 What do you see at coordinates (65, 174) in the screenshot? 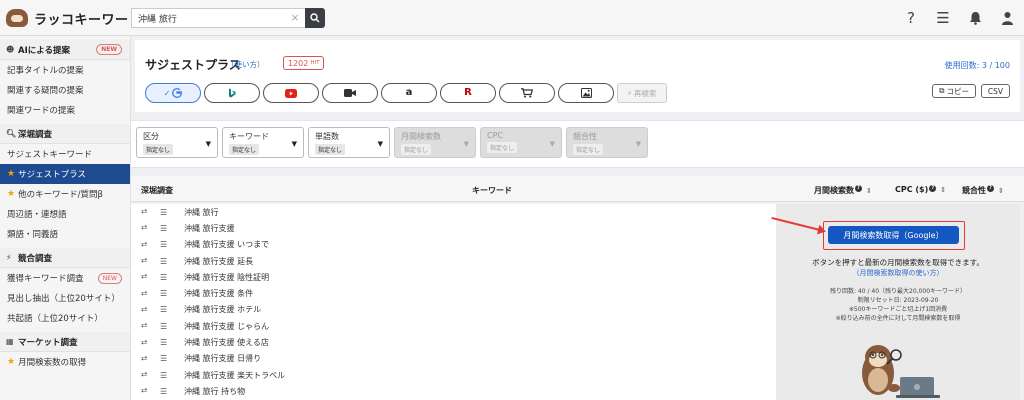
I see `sidebar-item-suggest-plus: ★ サジェストプラス` at bounding box center [65, 174].